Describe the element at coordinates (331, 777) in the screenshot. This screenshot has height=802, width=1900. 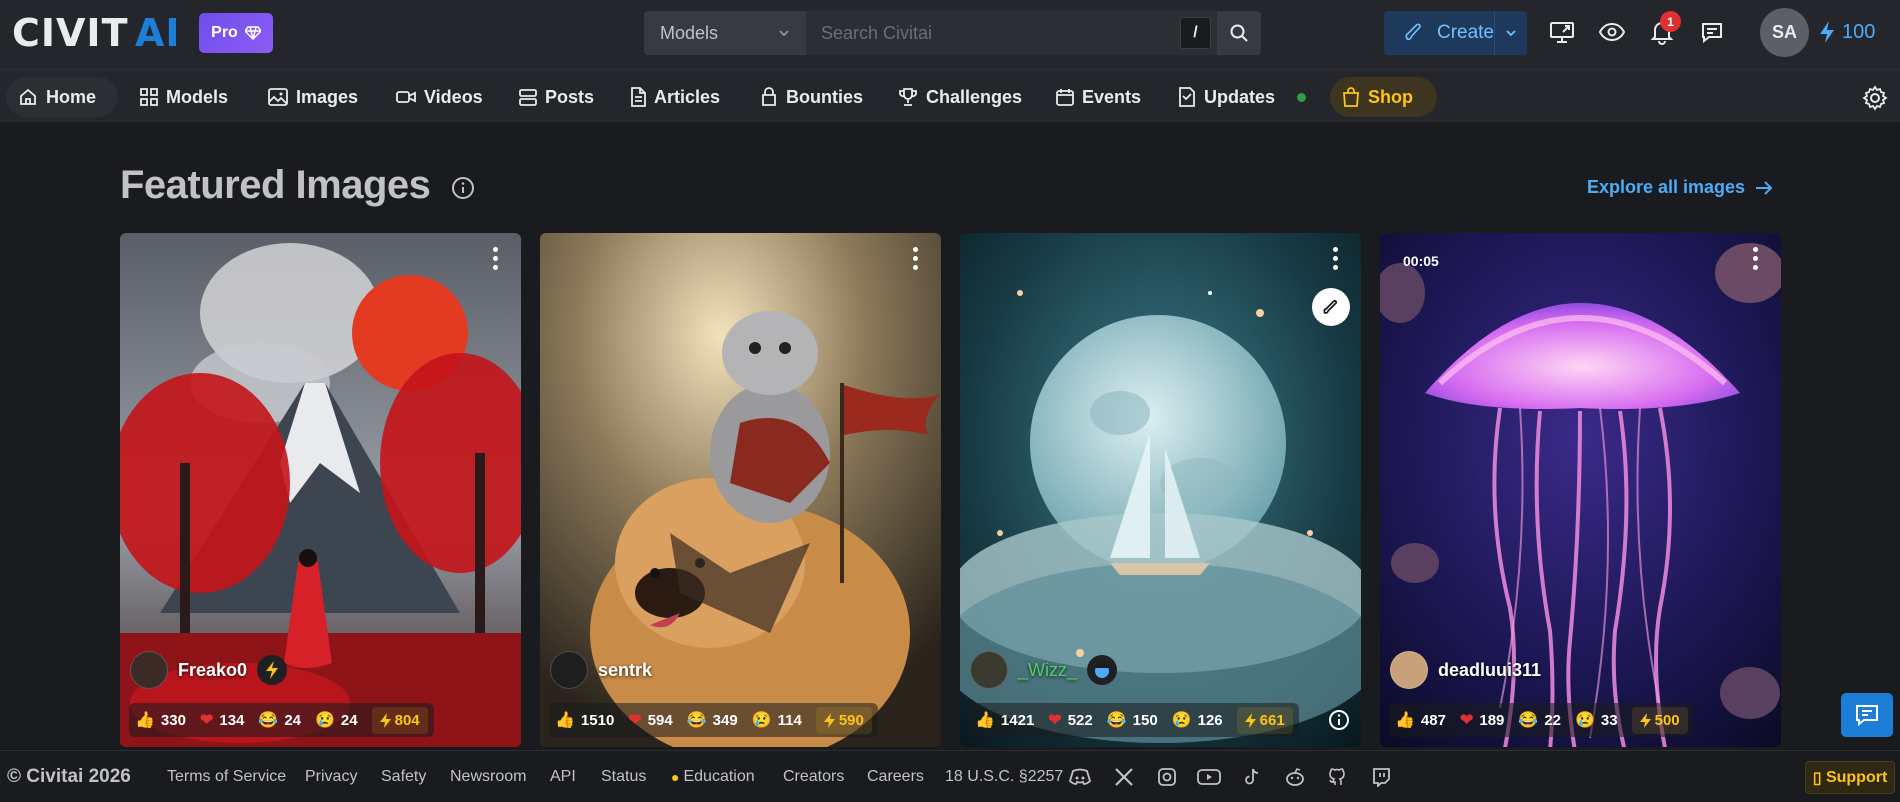
I see `footer-link-privacy: Privacy` at that location.